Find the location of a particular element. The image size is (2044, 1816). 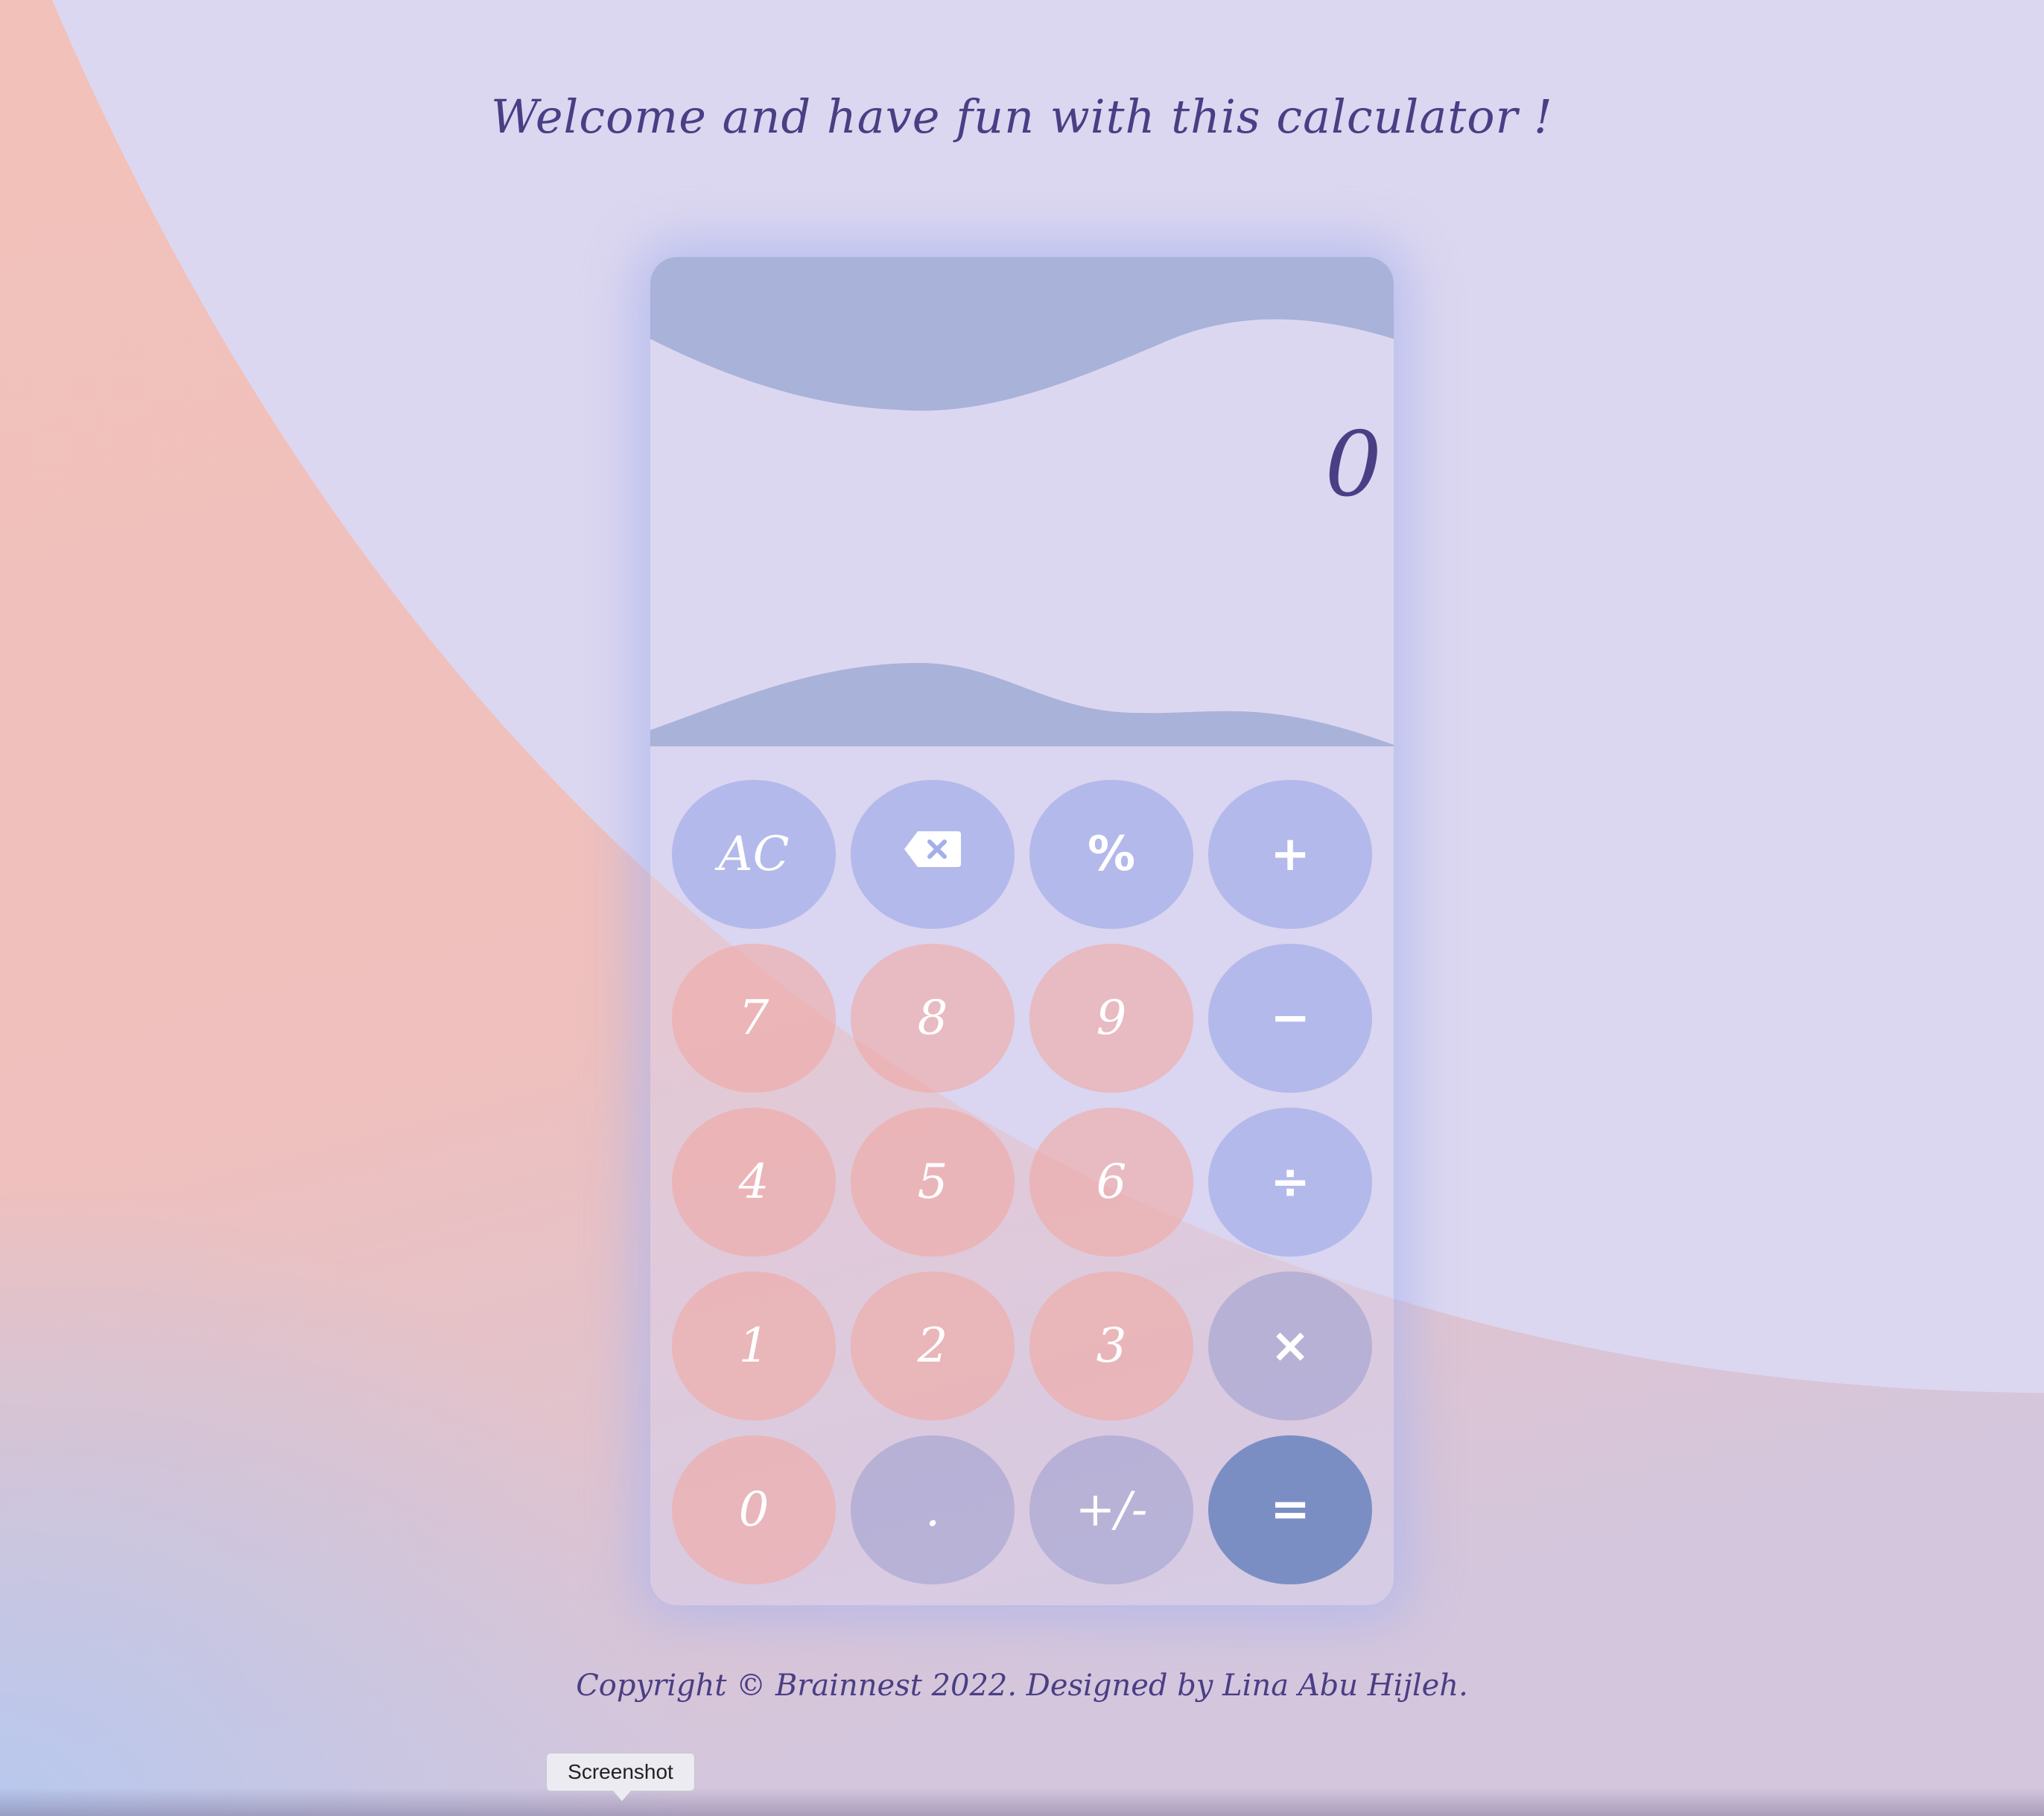

equals-label: = is located at coordinates (1290, 1509).